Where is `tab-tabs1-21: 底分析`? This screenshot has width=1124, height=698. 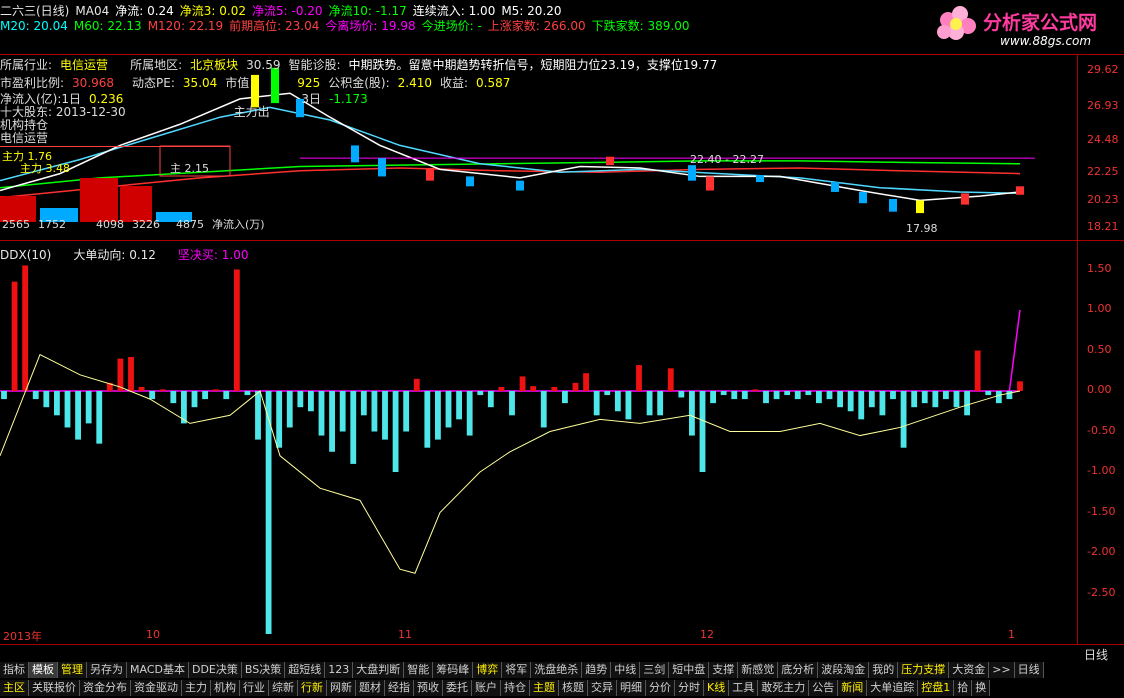 tab-tabs1-21: 底分析 is located at coordinates (798, 670).